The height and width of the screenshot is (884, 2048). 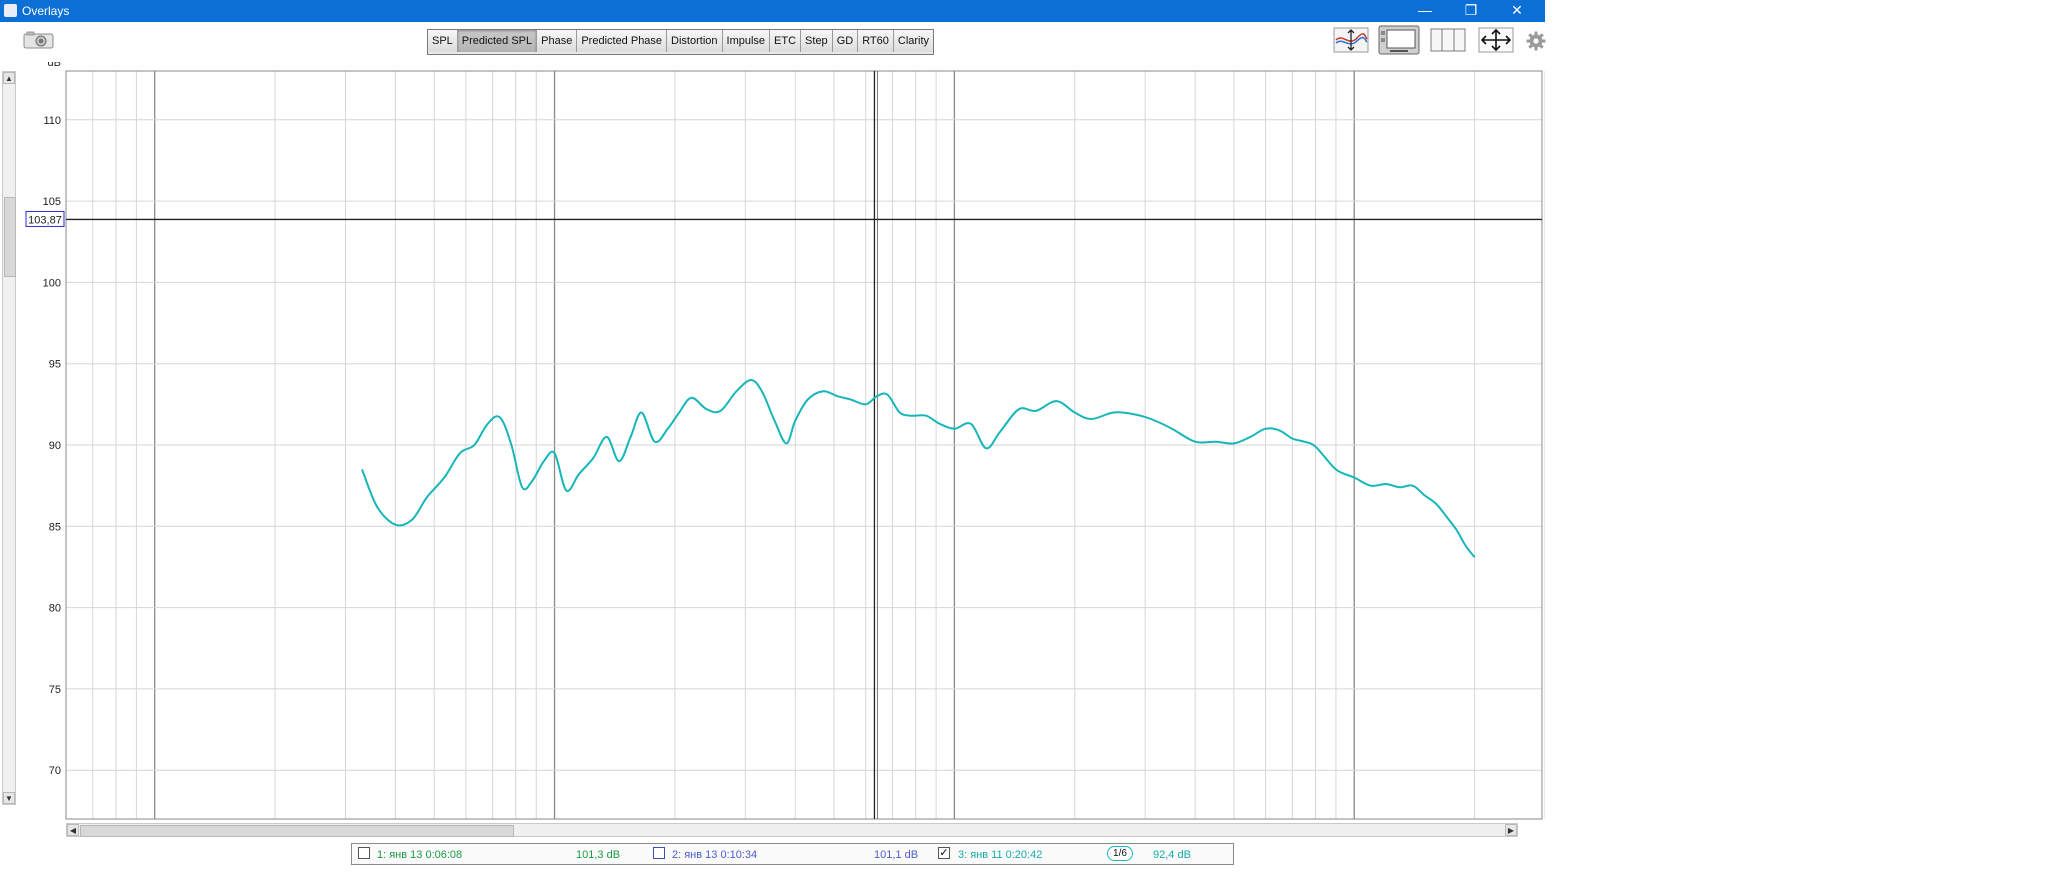 What do you see at coordinates (10, 237) in the screenshot?
I see `vertical-scroll-thumb` at bounding box center [10, 237].